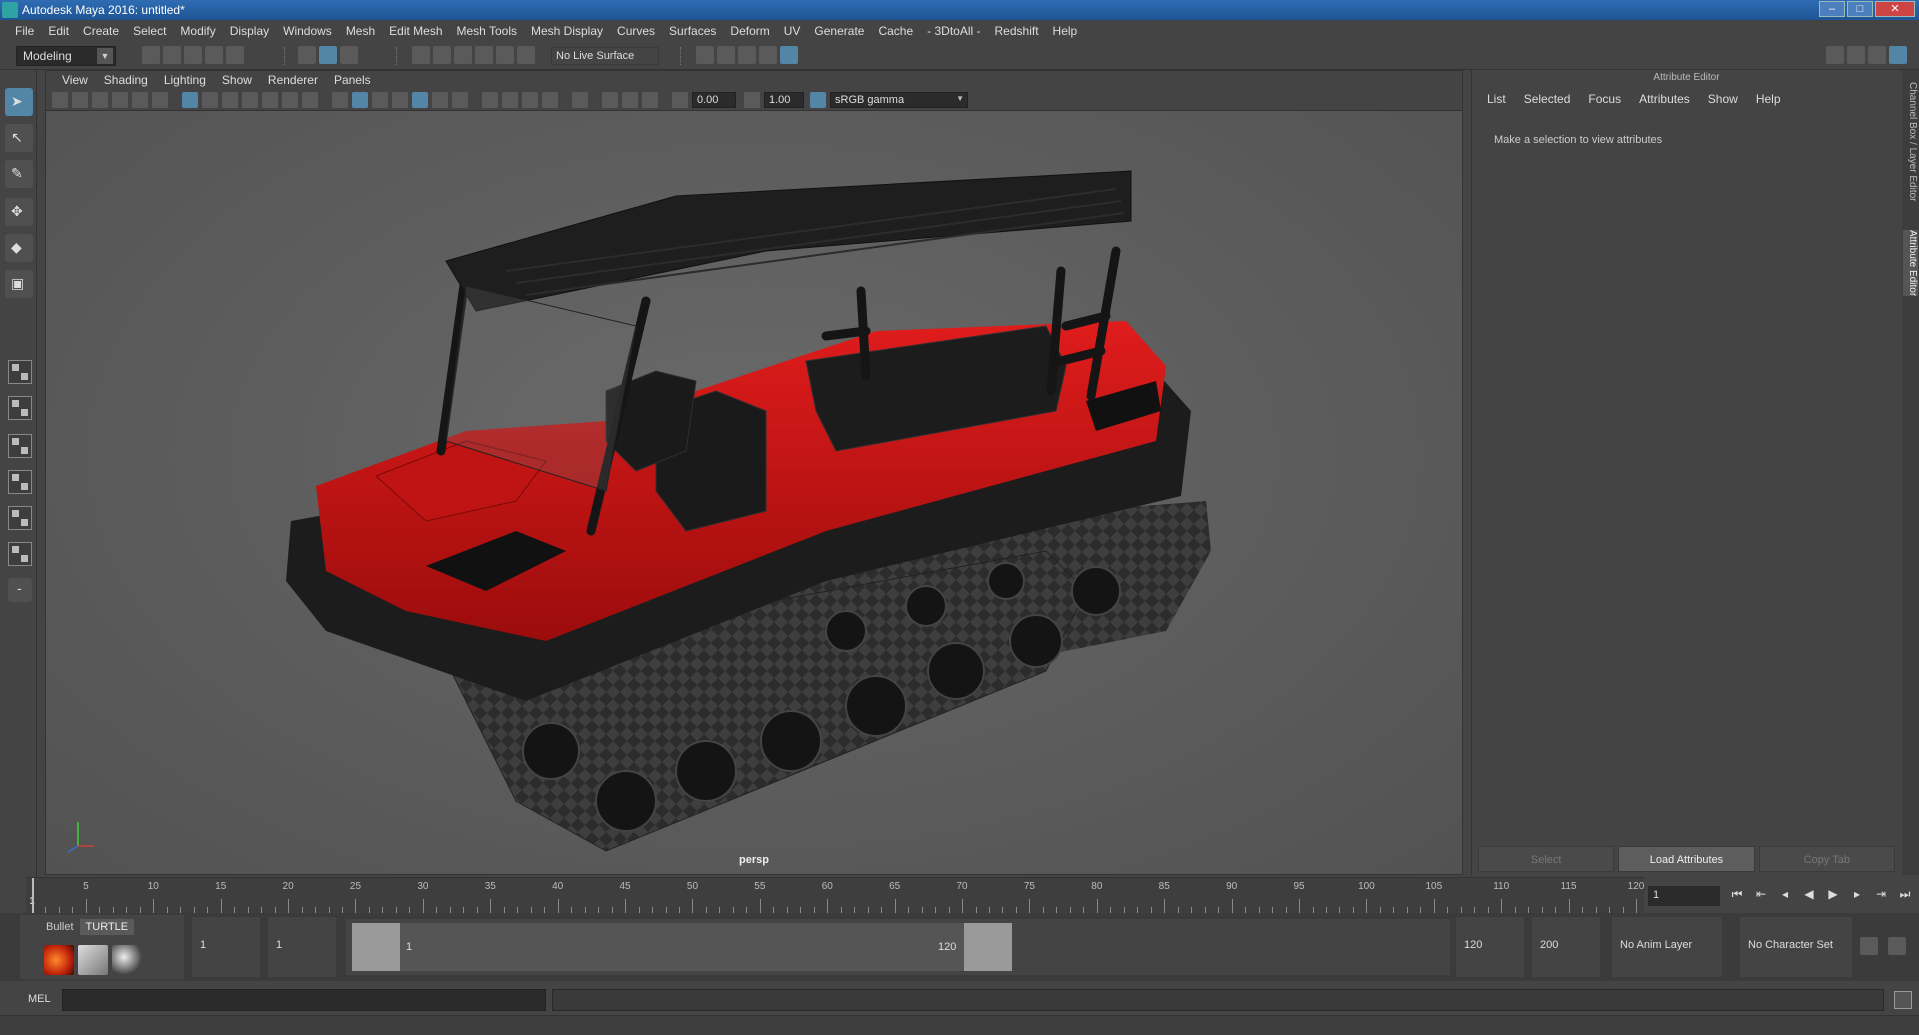  What do you see at coordinates (193, 55) in the screenshot?
I see `save-scene-icon` at bounding box center [193, 55].